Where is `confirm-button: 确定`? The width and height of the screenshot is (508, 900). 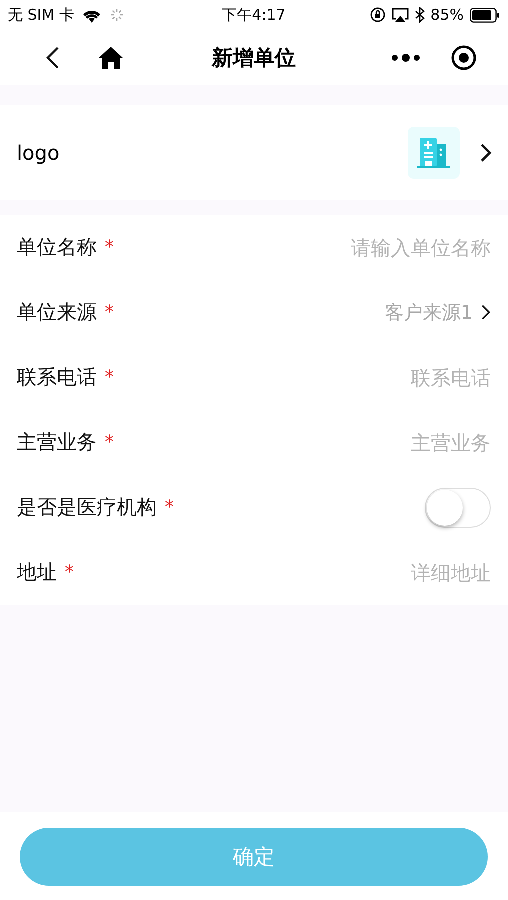
confirm-button: 确定 is located at coordinates (254, 857).